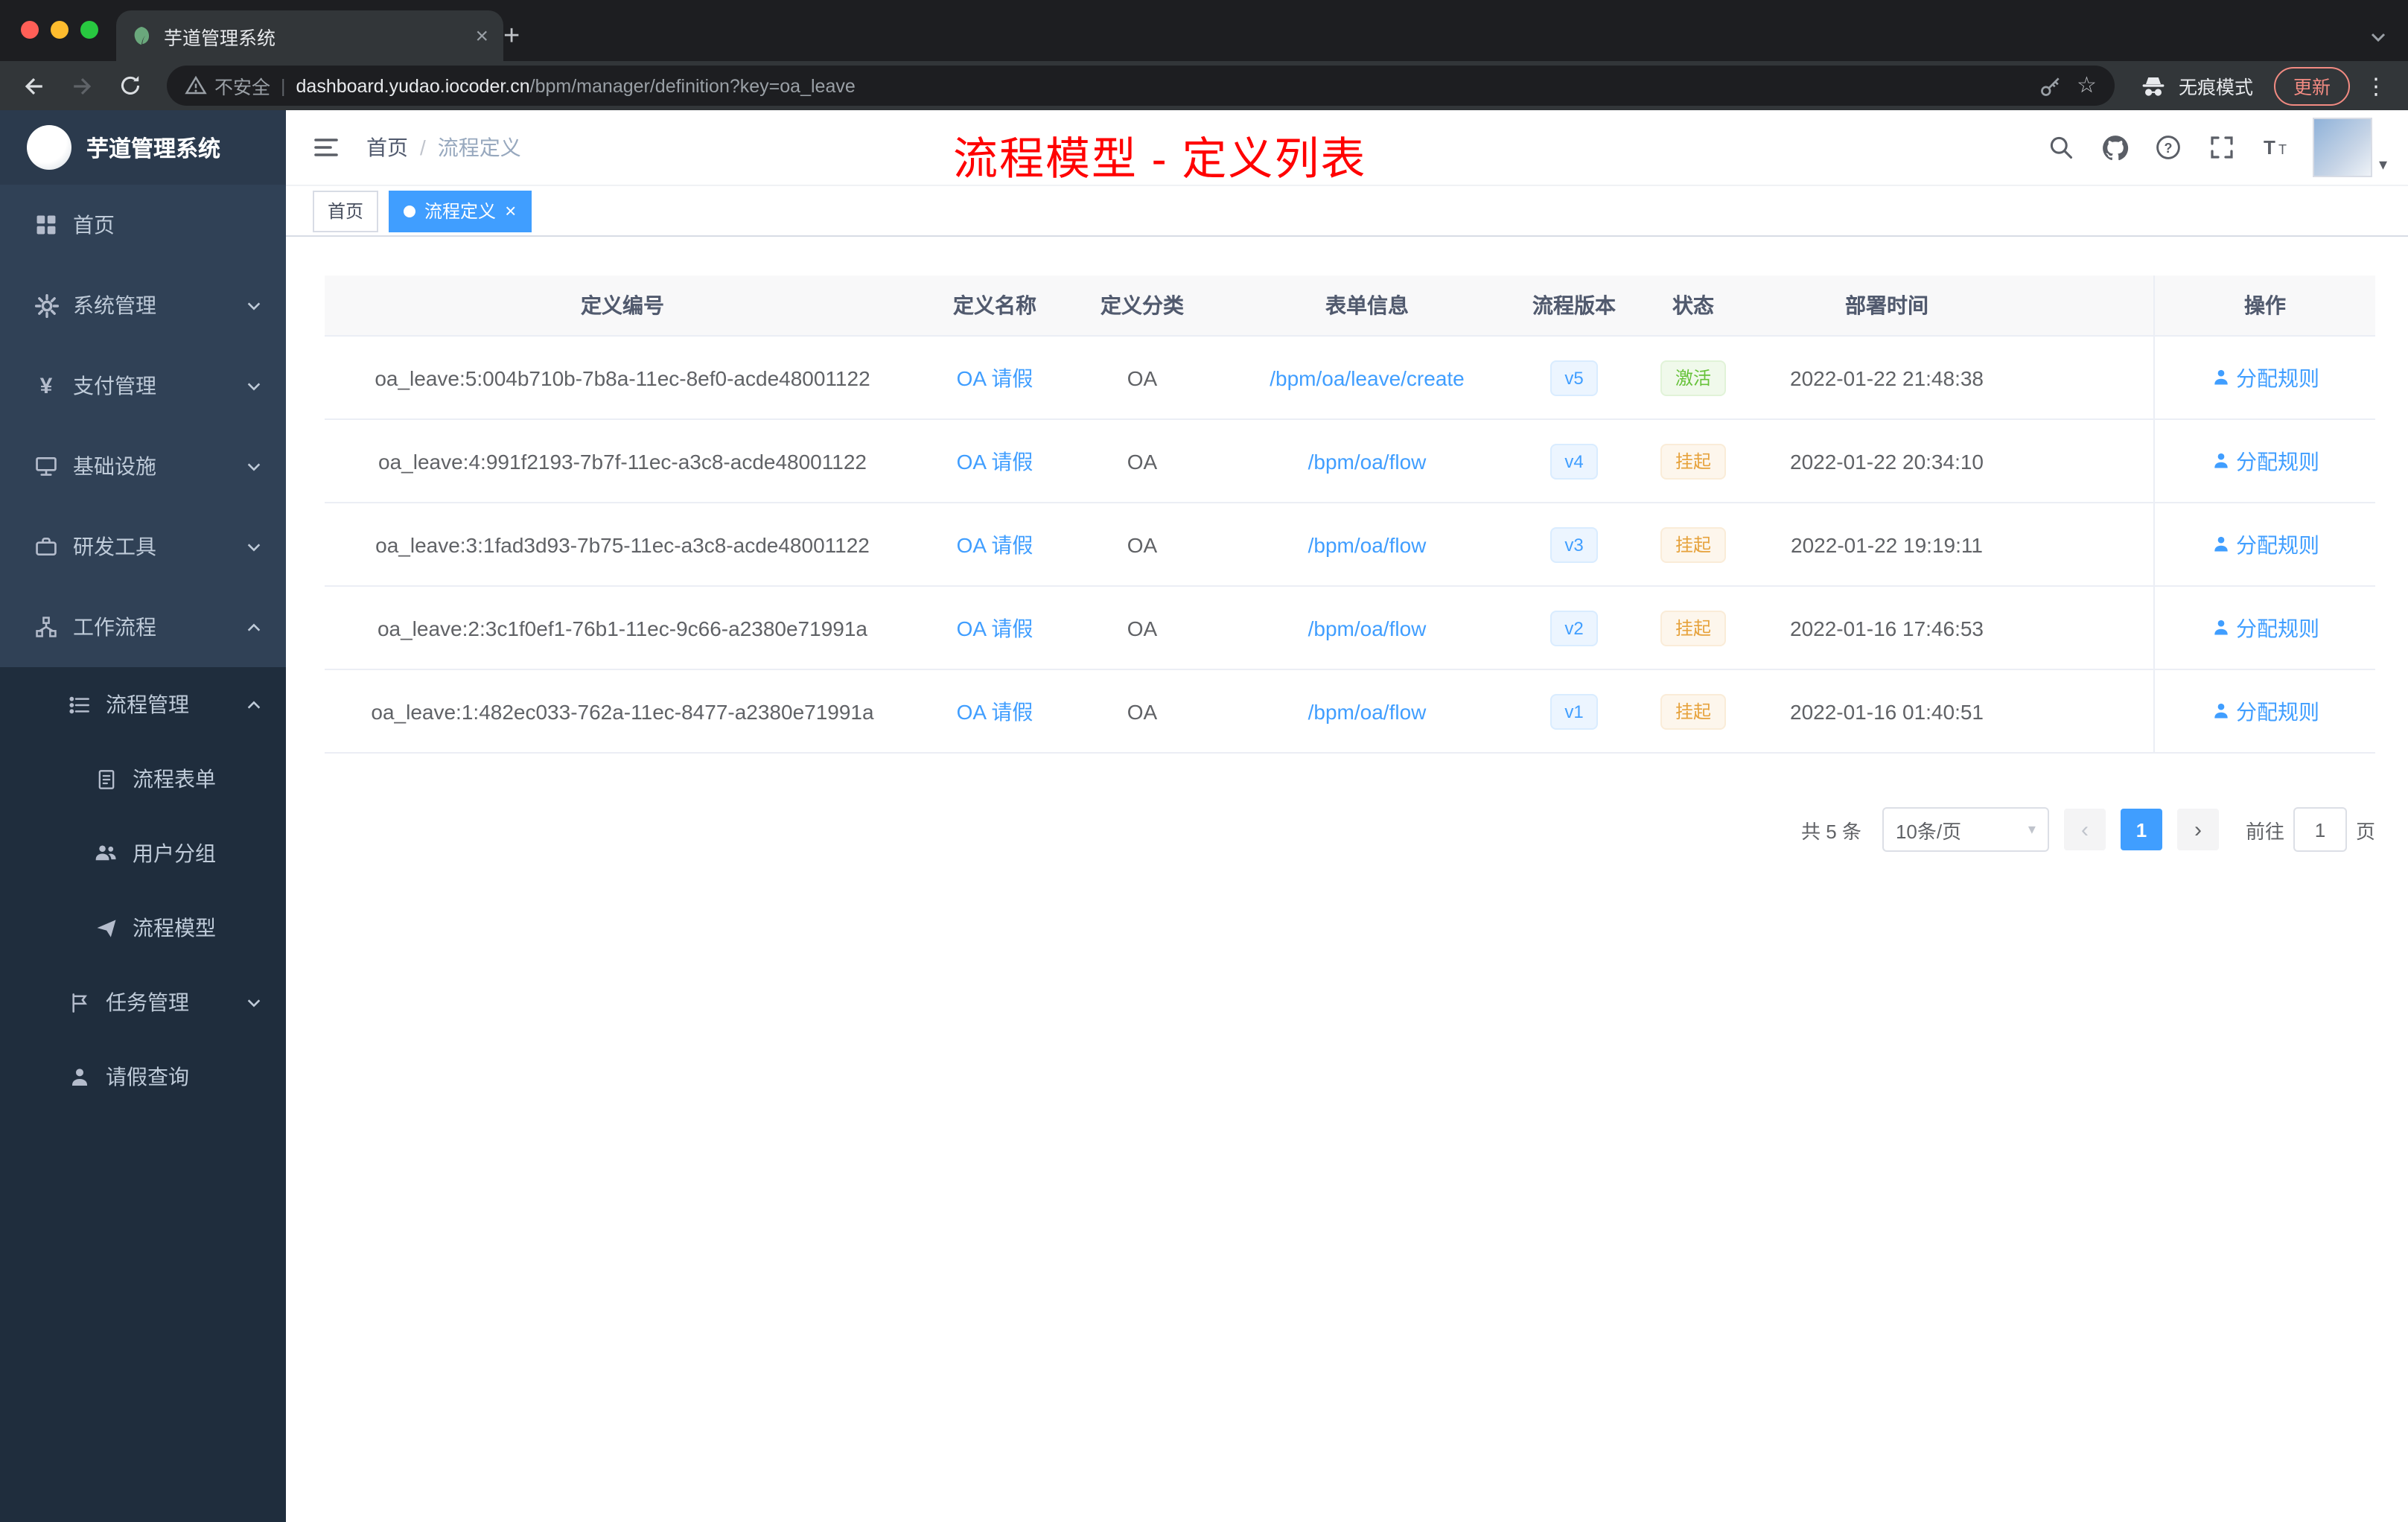  I want to click on sidebar-item-payment: ¥ 支付管理, so click(143, 386).